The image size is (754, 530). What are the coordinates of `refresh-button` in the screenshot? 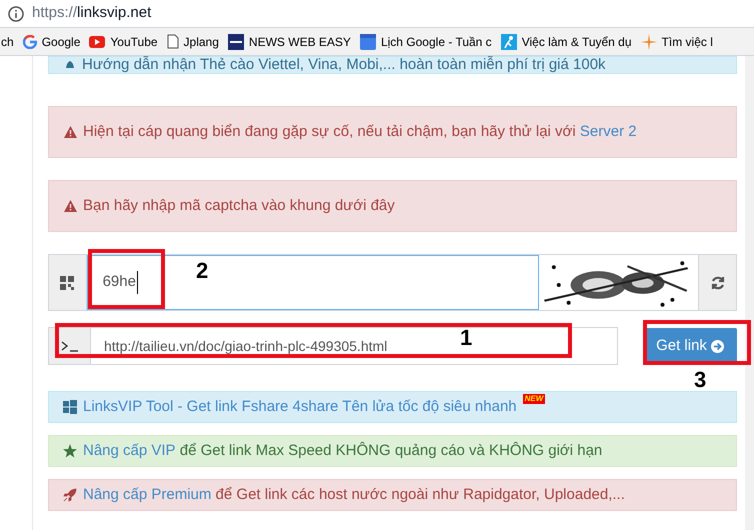 It's located at (717, 282).